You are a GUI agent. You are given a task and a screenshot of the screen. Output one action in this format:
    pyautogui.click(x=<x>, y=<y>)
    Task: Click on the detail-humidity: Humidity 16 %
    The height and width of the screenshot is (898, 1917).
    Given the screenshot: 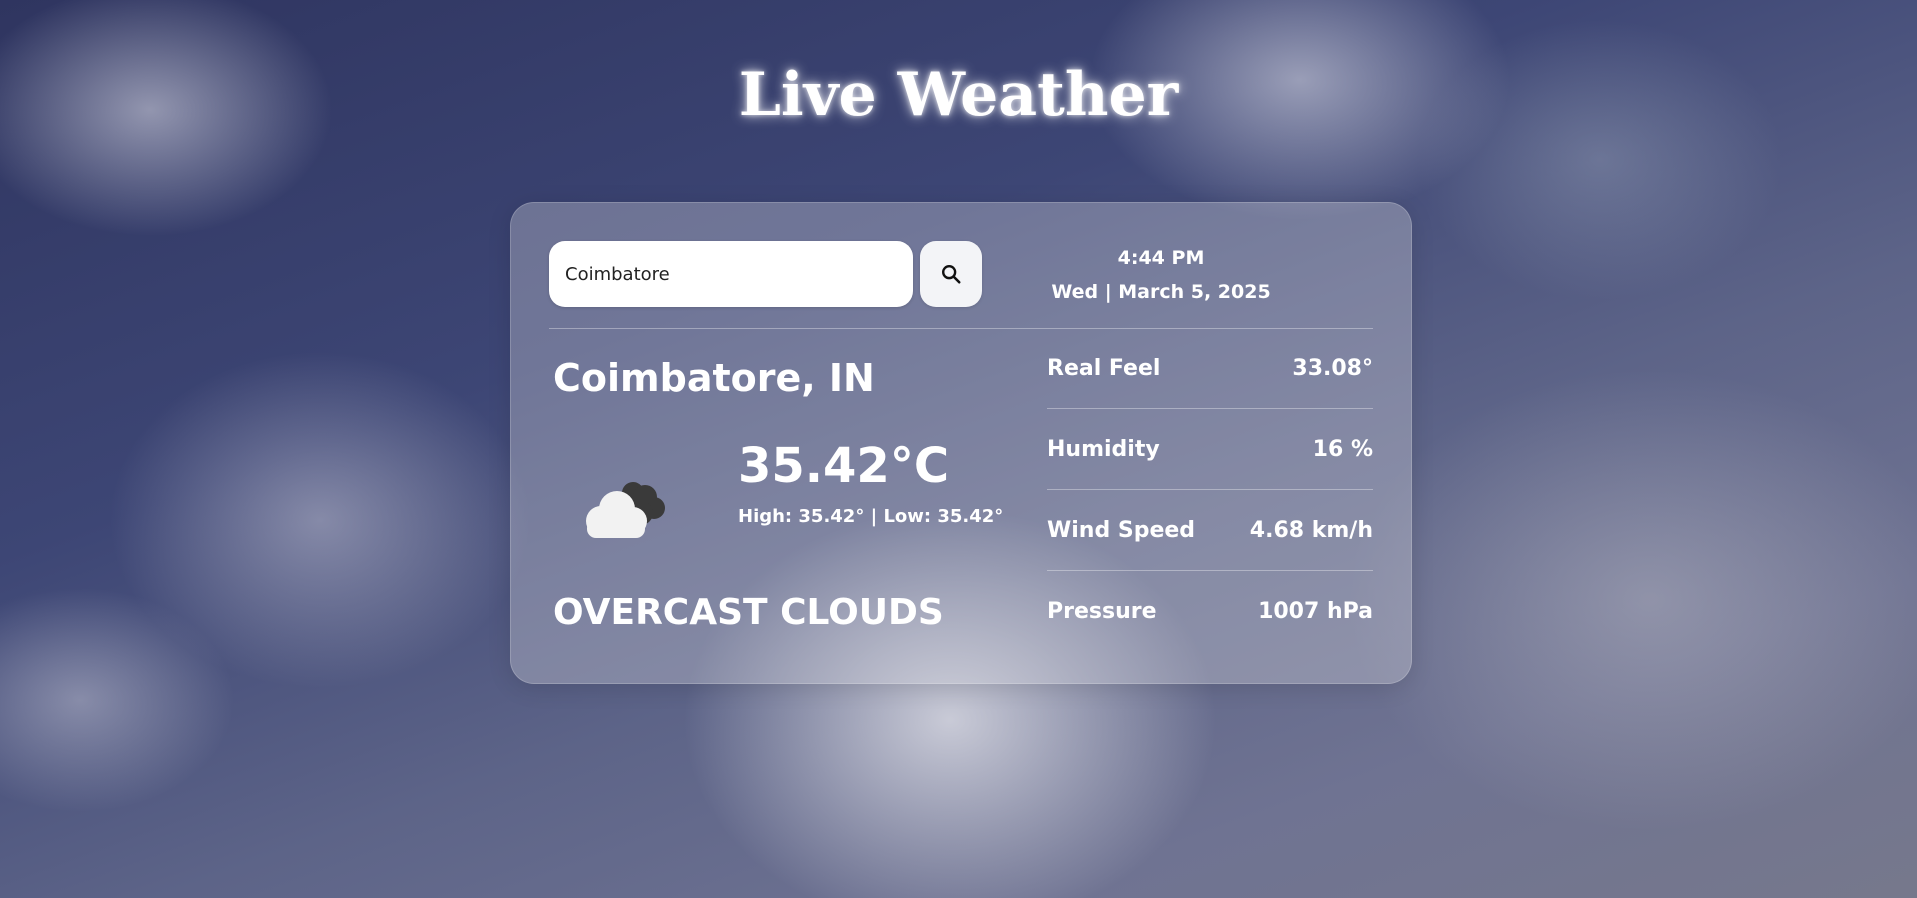 What is the action you would take?
    pyautogui.click(x=1210, y=449)
    